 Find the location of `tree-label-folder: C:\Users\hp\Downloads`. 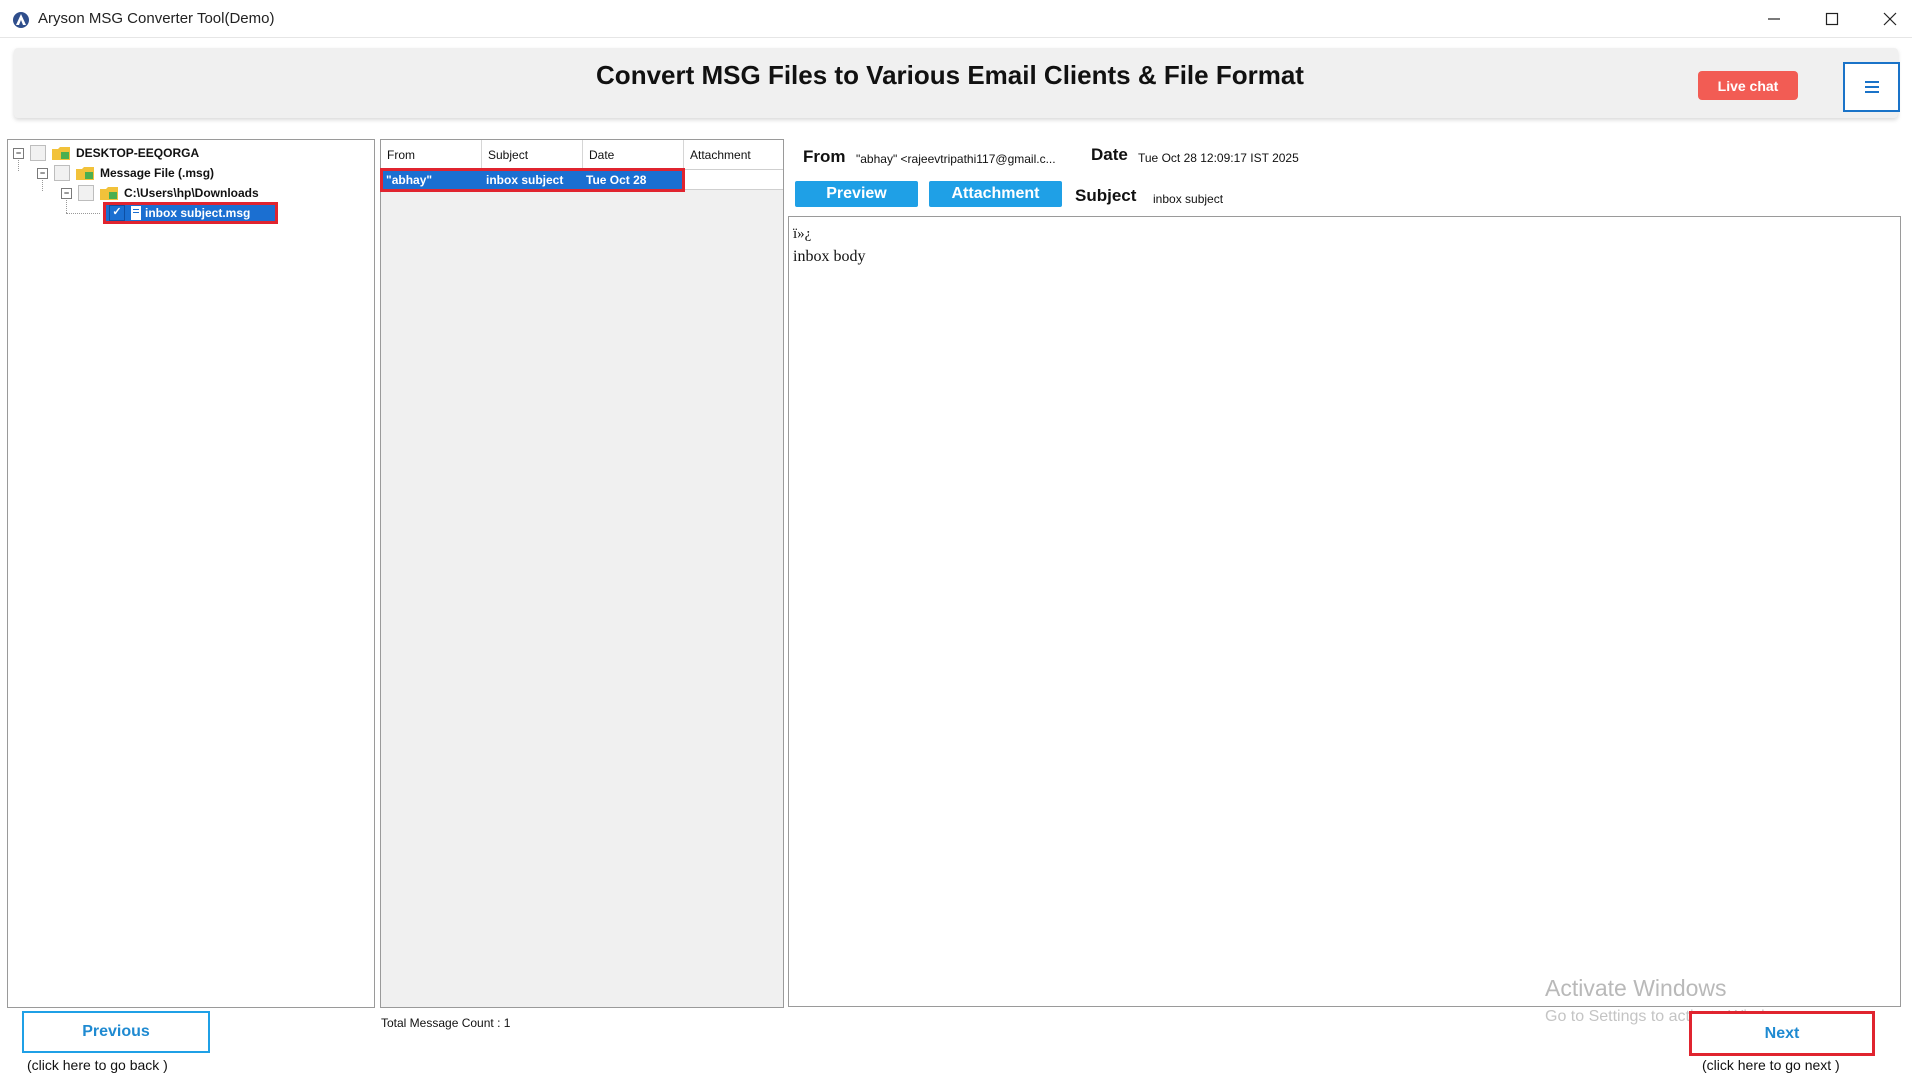

tree-label-folder: C:\Users\hp\Downloads is located at coordinates (191, 193).